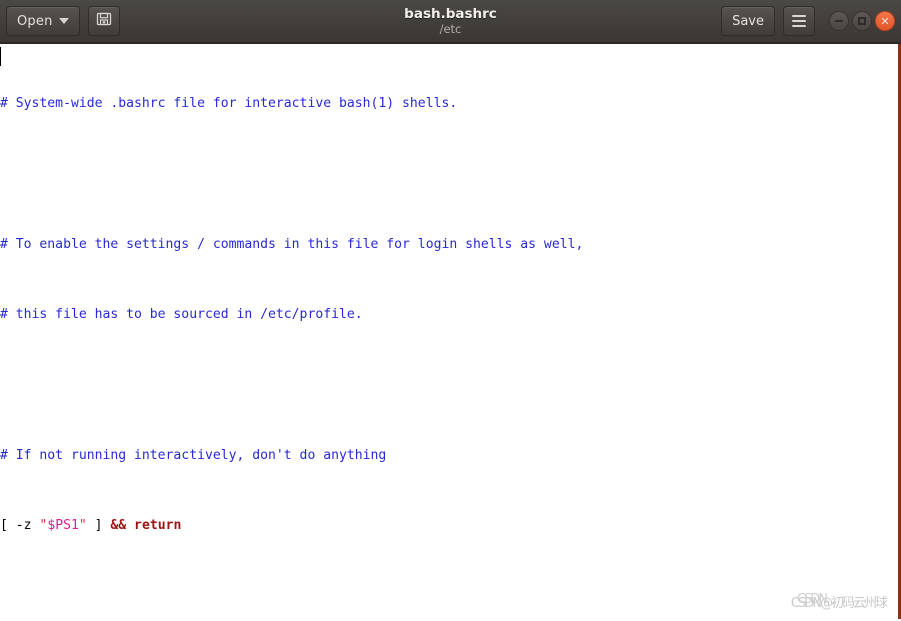  I want to click on document-path: /etc, so click(450, 28).